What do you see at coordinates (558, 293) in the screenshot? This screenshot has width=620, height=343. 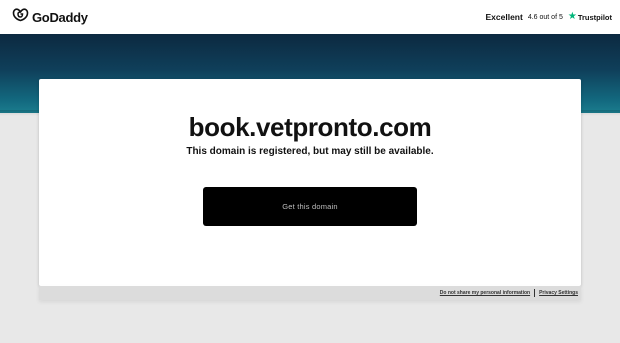 I see `privacy-settings-link: Privacy Settings` at bounding box center [558, 293].